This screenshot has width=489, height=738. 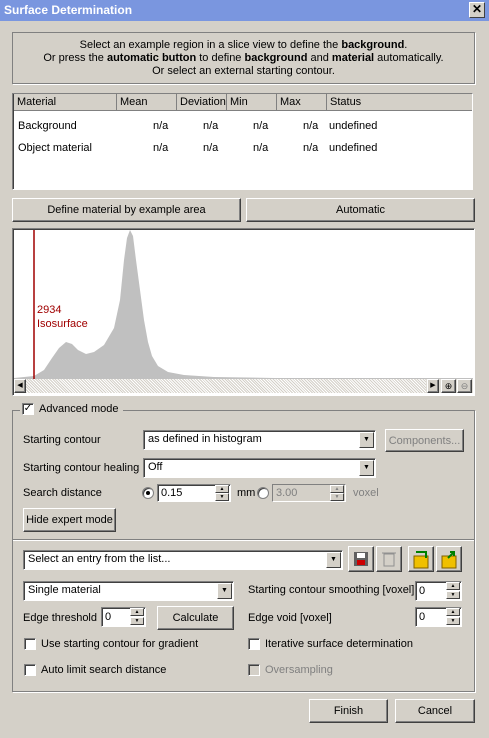 What do you see at coordinates (60, 618) in the screenshot?
I see `edge-threshold-label: Edge threshold` at bounding box center [60, 618].